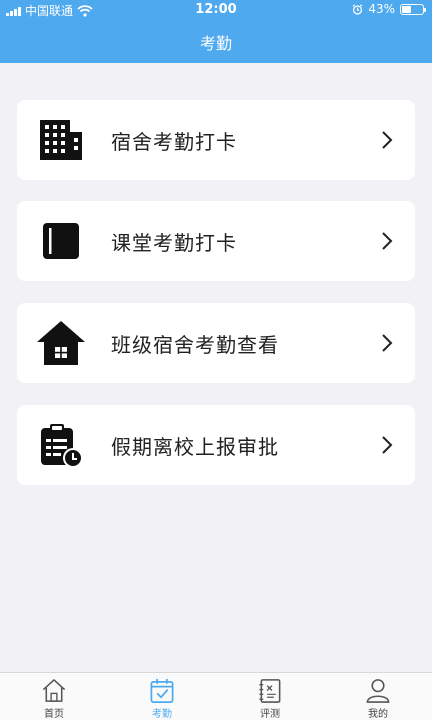  I want to click on notebook-icon, so click(270, 691).